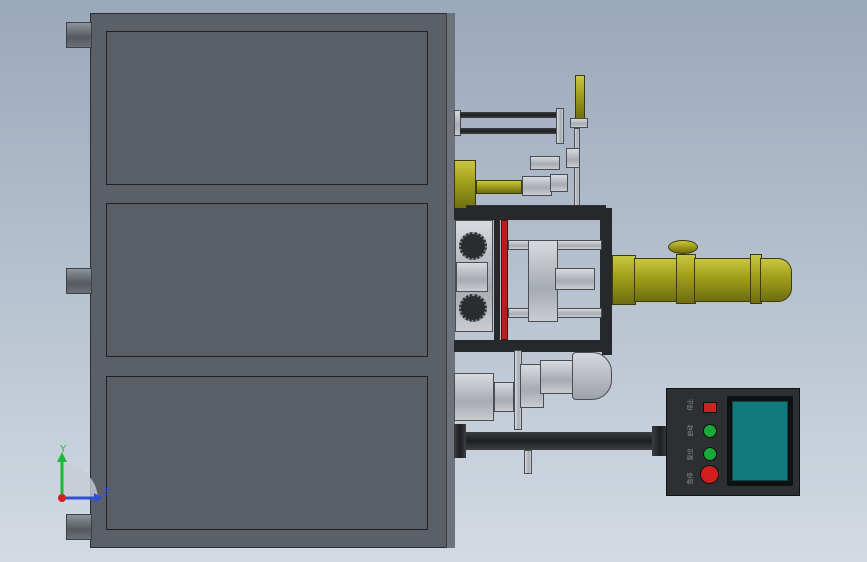 The width and height of the screenshot is (867, 562). What do you see at coordinates (79, 281) in the screenshot?
I see `cabinet-foot-middle` at bounding box center [79, 281].